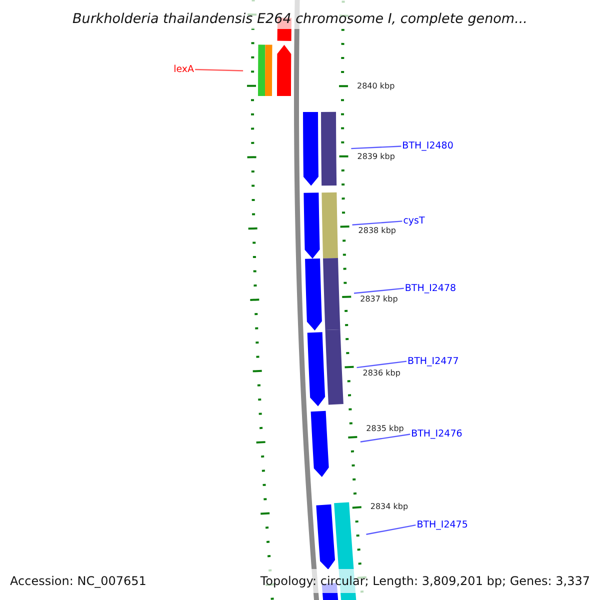 The image size is (600, 600). I want to click on scale-label: 2840 kbp, so click(376, 86).